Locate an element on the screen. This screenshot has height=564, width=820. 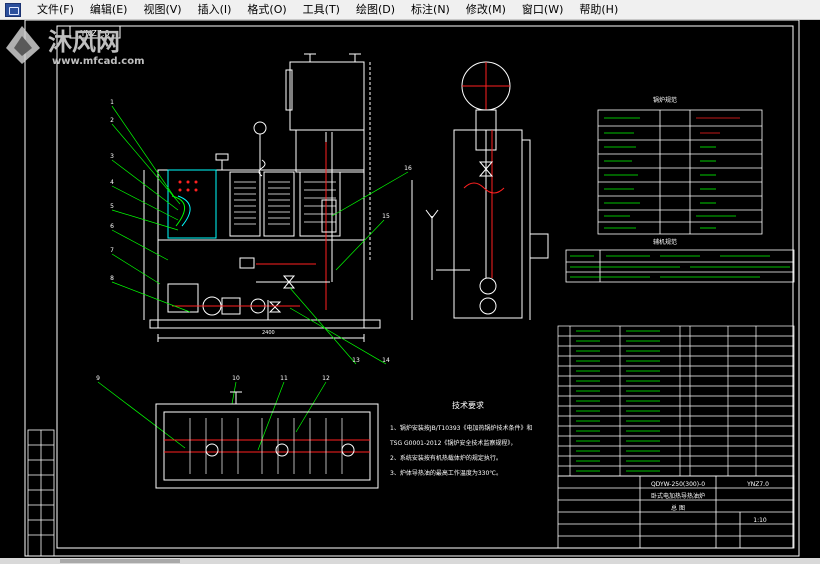
title-block-subtitle: 总 图 is located at coordinates (678, 508).